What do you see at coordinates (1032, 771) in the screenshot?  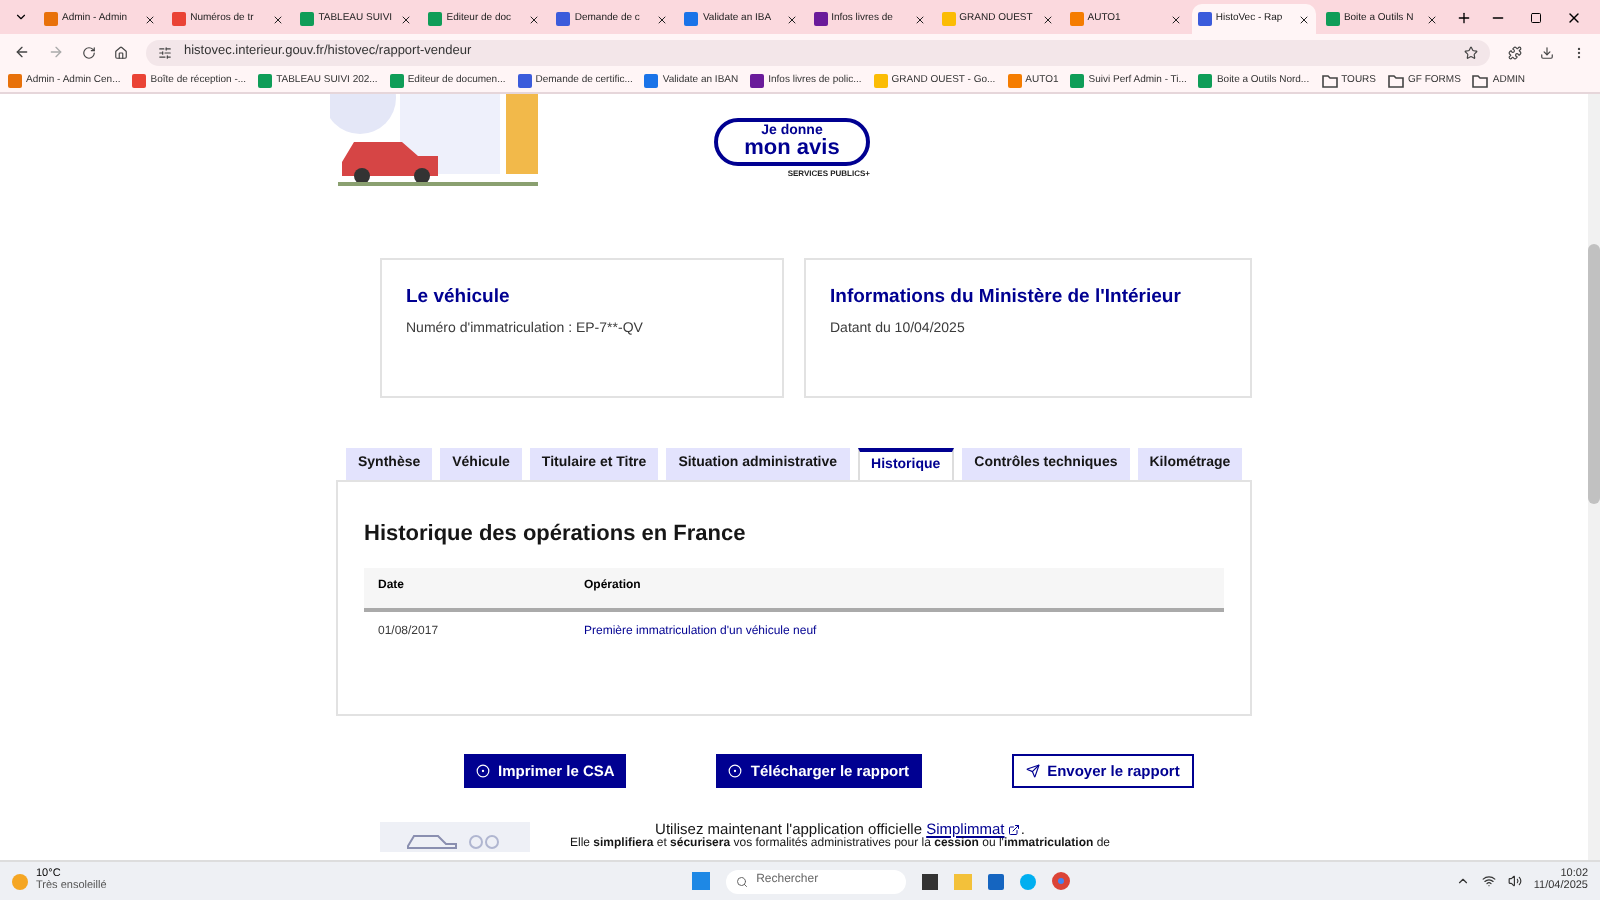 I see `send-icon` at bounding box center [1032, 771].